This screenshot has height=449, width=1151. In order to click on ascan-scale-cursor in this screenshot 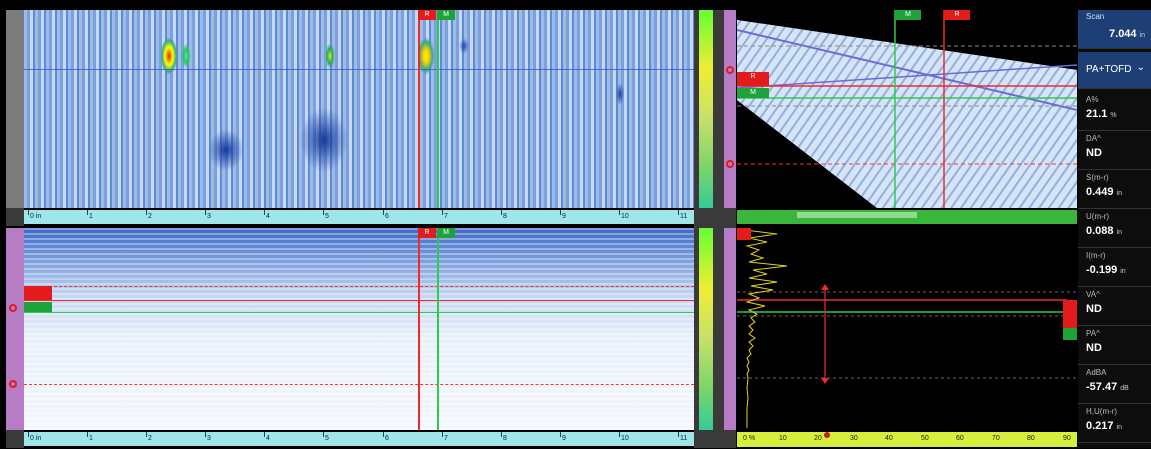, I will do `click(827, 435)`.